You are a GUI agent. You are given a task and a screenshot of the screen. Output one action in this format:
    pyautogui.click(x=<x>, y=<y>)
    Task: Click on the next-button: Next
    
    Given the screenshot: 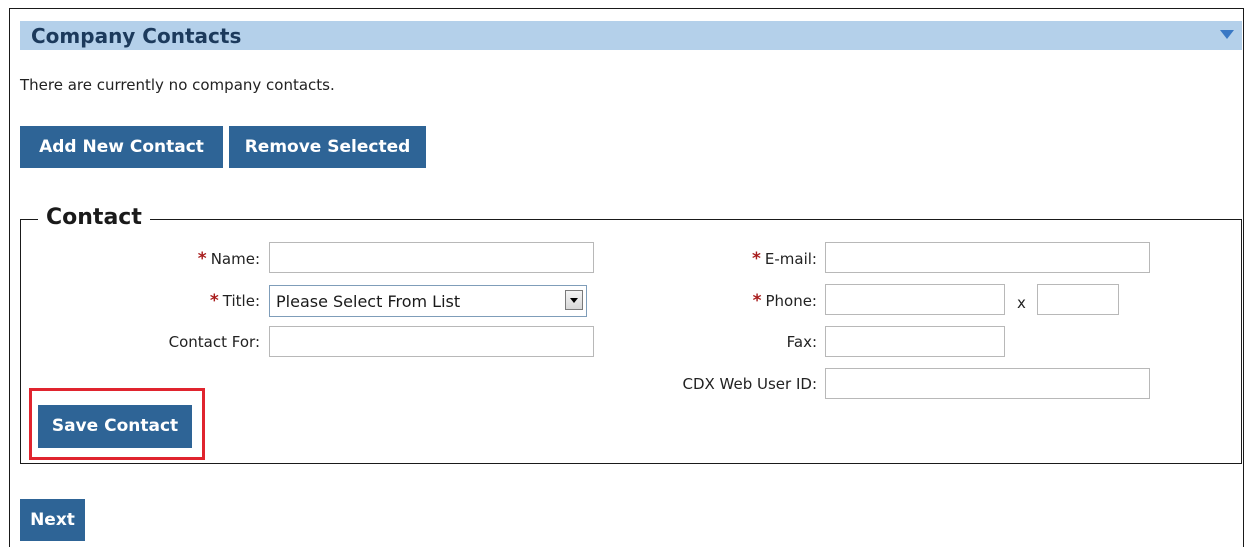 What is the action you would take?
    pyautogui.click(x=52, y=520)
    